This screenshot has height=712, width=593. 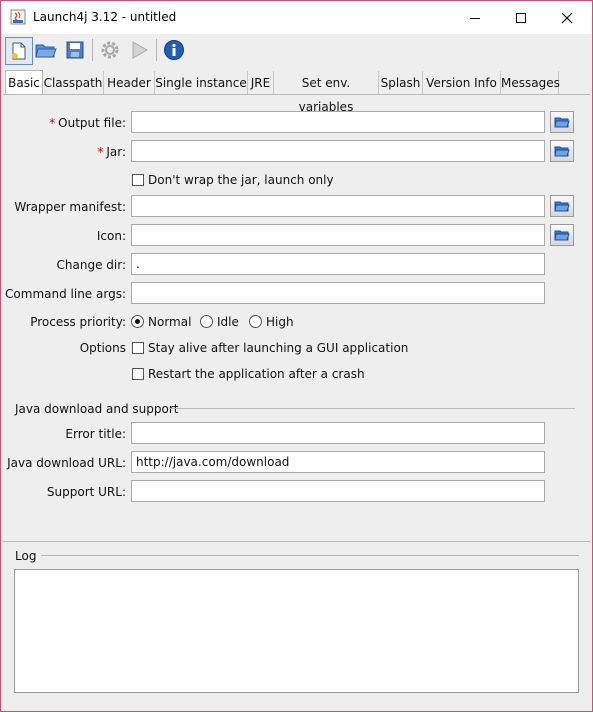 I want to click on output-file-browse-button, so click(x=562, y=122).